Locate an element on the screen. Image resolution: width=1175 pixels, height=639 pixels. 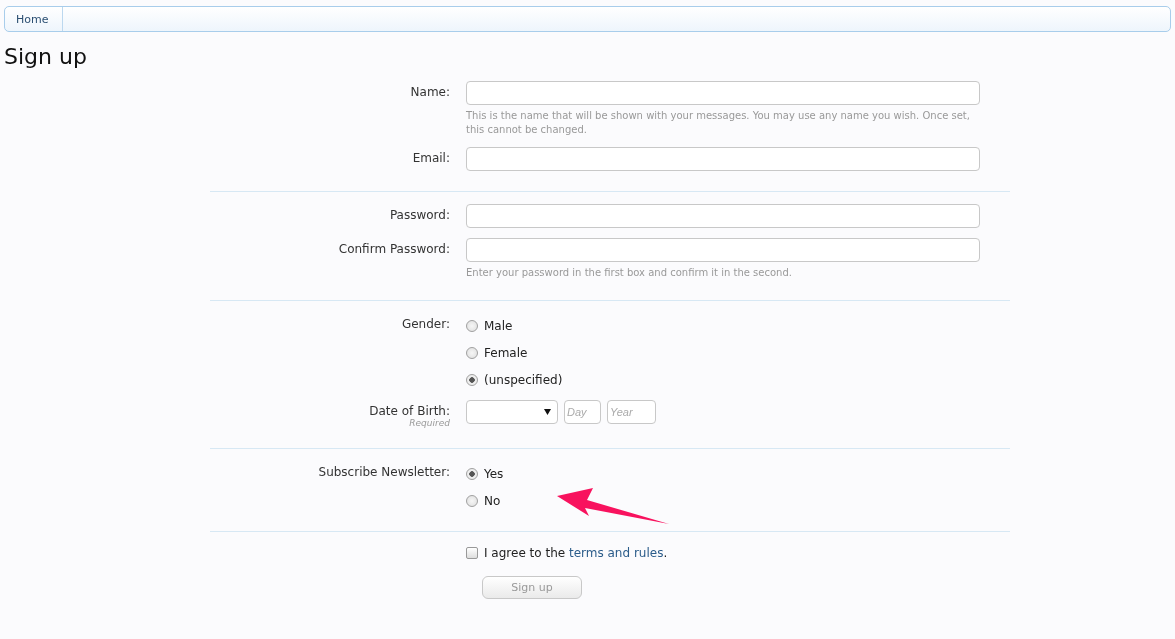
field-label: Confirm Password: is located at coordinates (394, 249).